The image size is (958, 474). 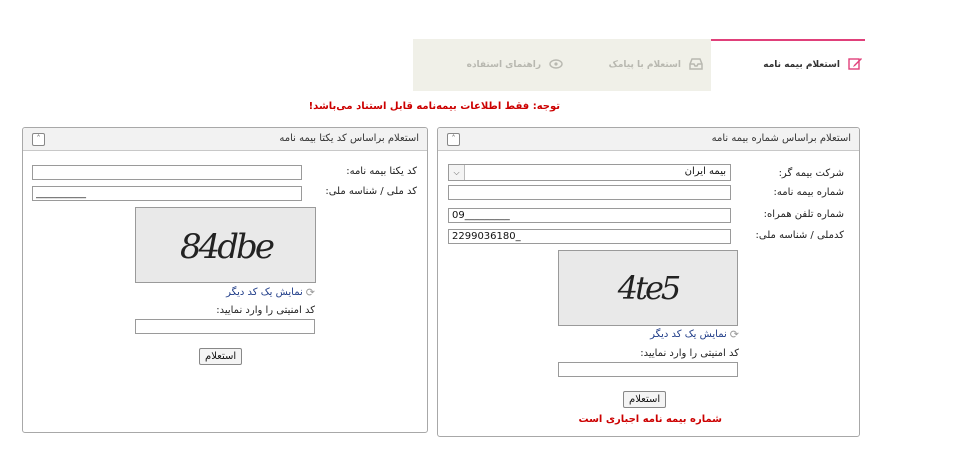 What do you see at coordinates (705, 171) in the screenshot?
I see `insurer-selected-value: بیمه ایران` at bounding box center [705, 171].